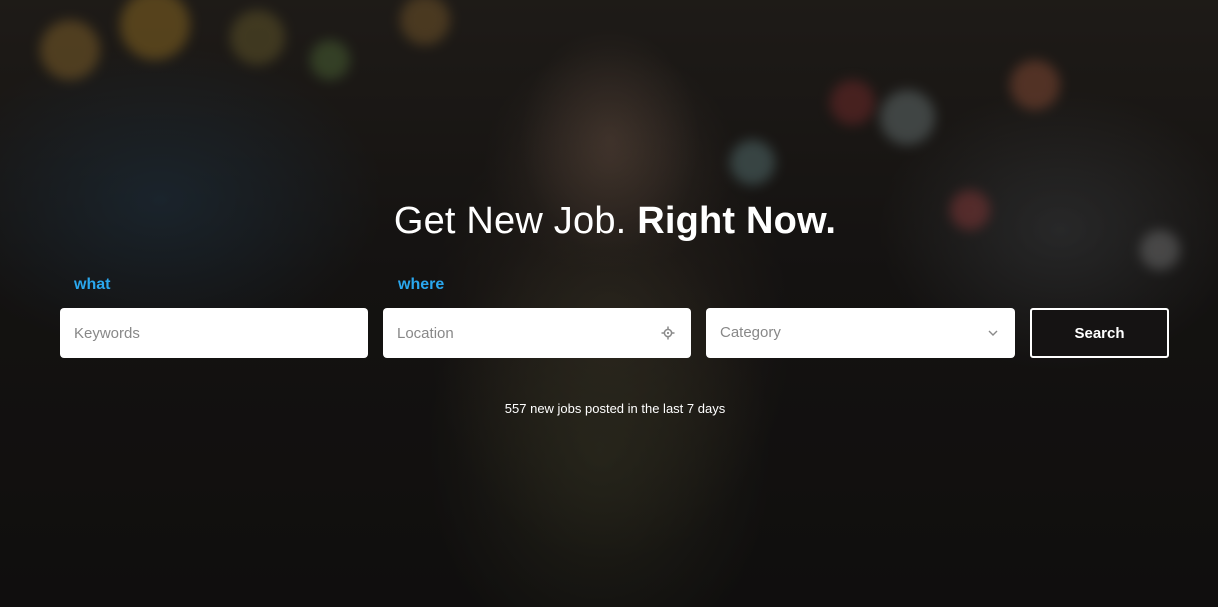 The height and width of the screenshot is (607, 1218). I want to click on where-label: where, so click(421, 284).